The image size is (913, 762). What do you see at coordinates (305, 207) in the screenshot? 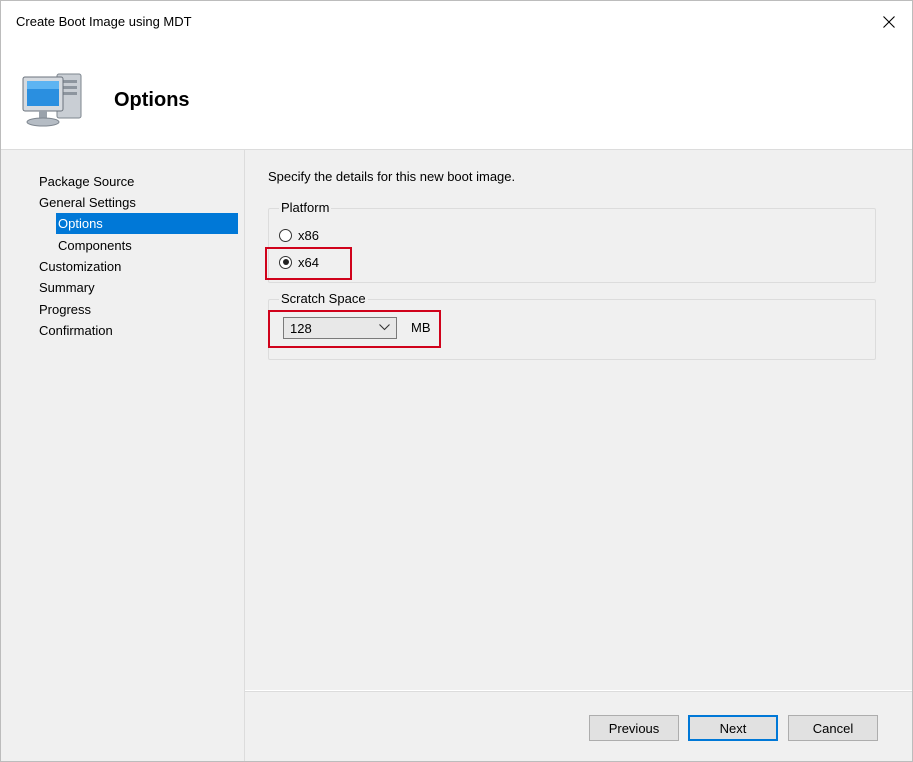
I see `platform-group-label: Platform` at bounding box center [305, 207].